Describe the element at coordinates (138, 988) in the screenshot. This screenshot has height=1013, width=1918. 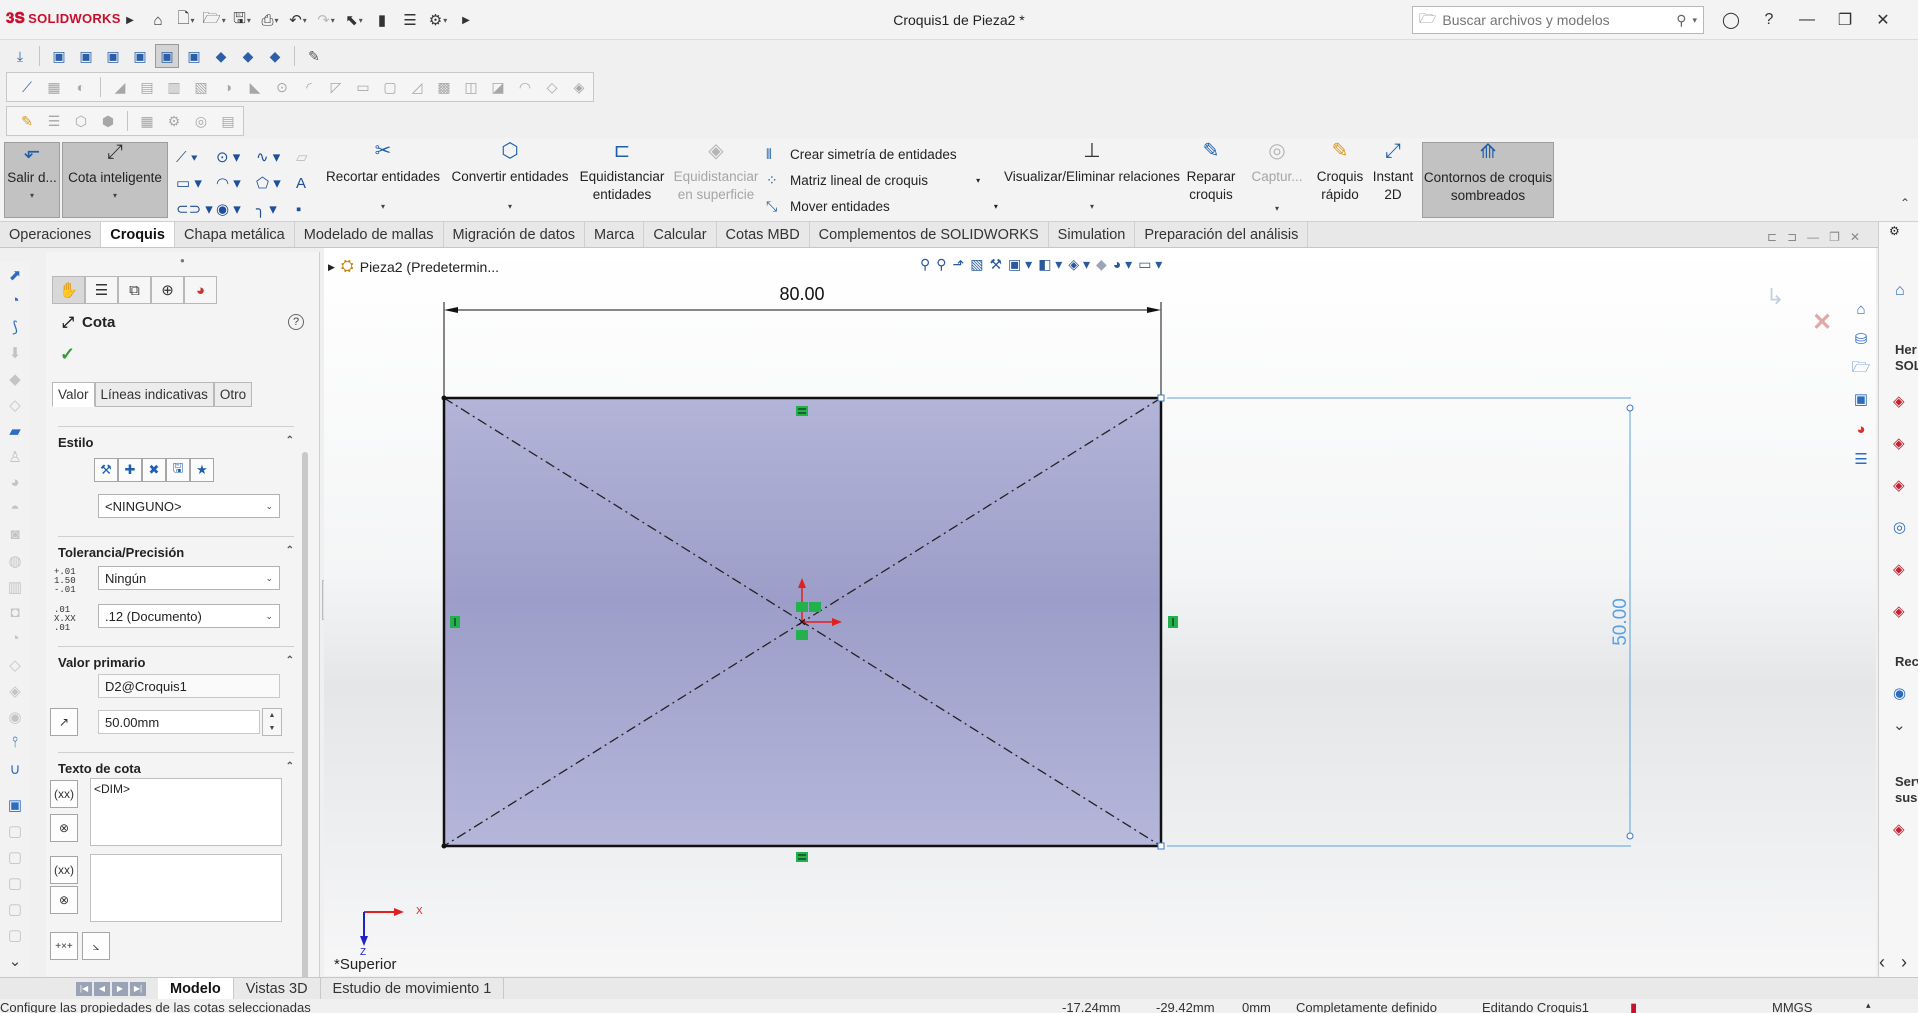
I see `last-tab-icon: ▶|` at that location.